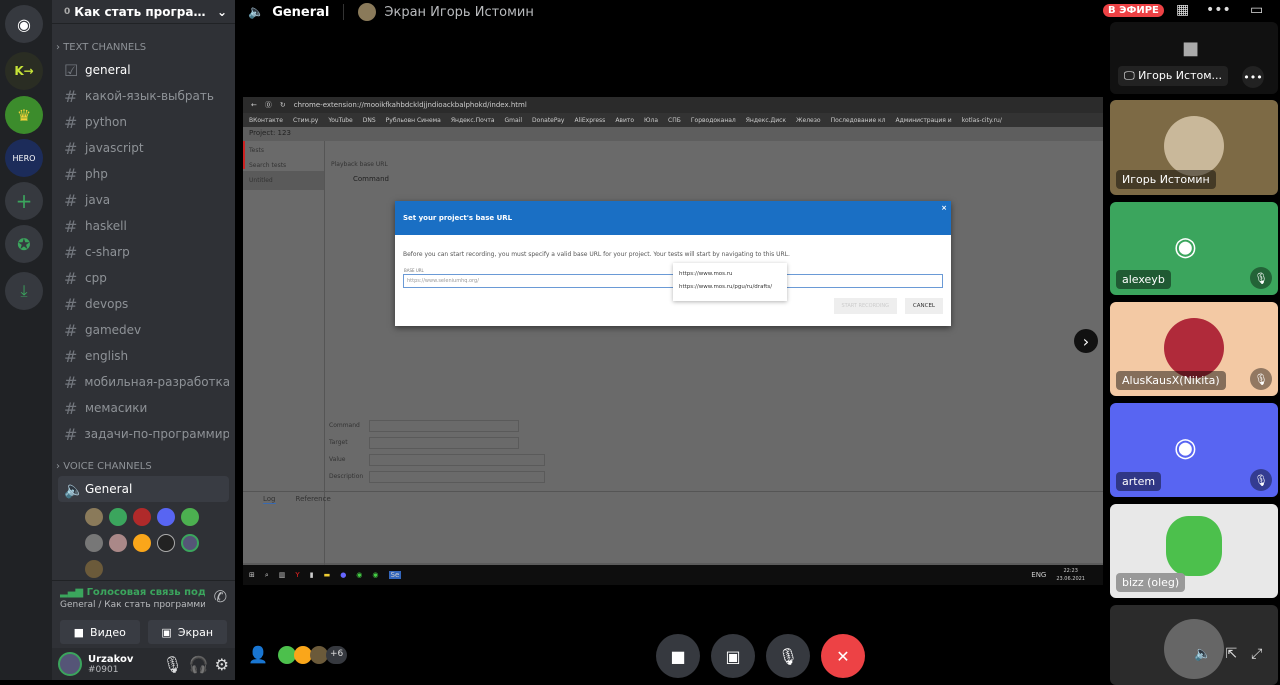  I want to click on bookmark-item: YouTube, so click(340, 120).